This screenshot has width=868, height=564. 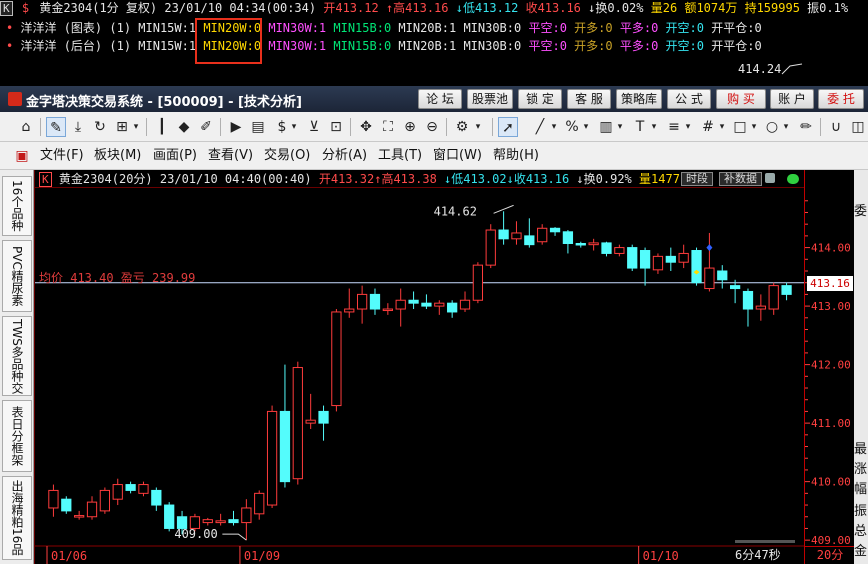 I want to click on pointer-icon: ➚, so click(x=508, y=127).